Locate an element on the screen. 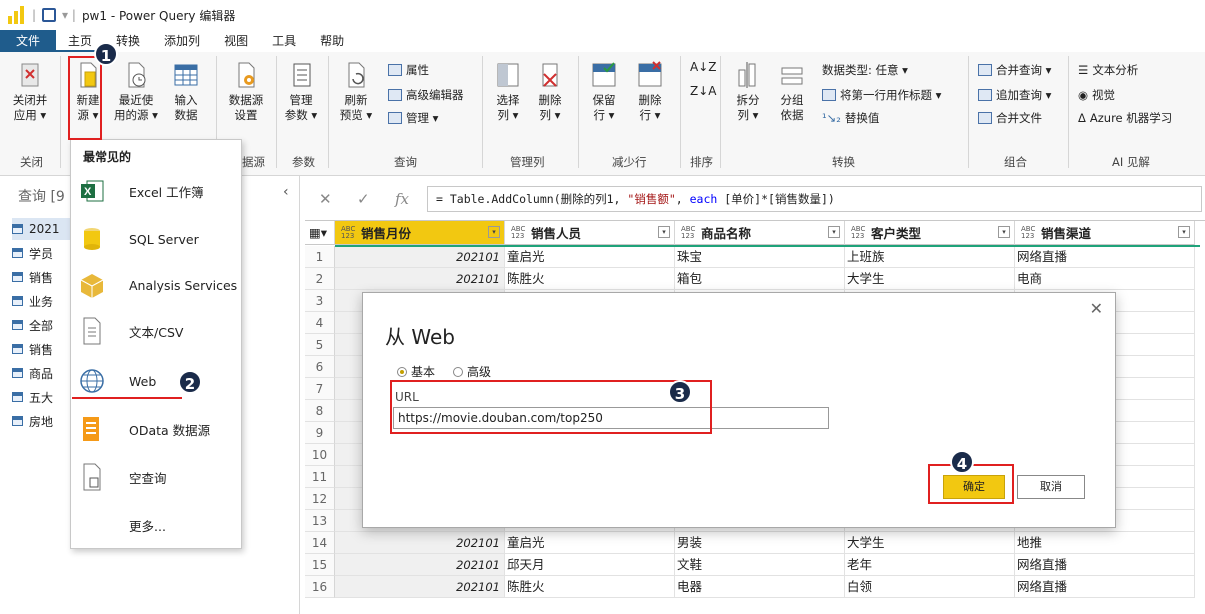 The height and width of the screenshot is (614, 1205). menu-item-analysis-services: Analysis Services is located at coordinates (156, 285).